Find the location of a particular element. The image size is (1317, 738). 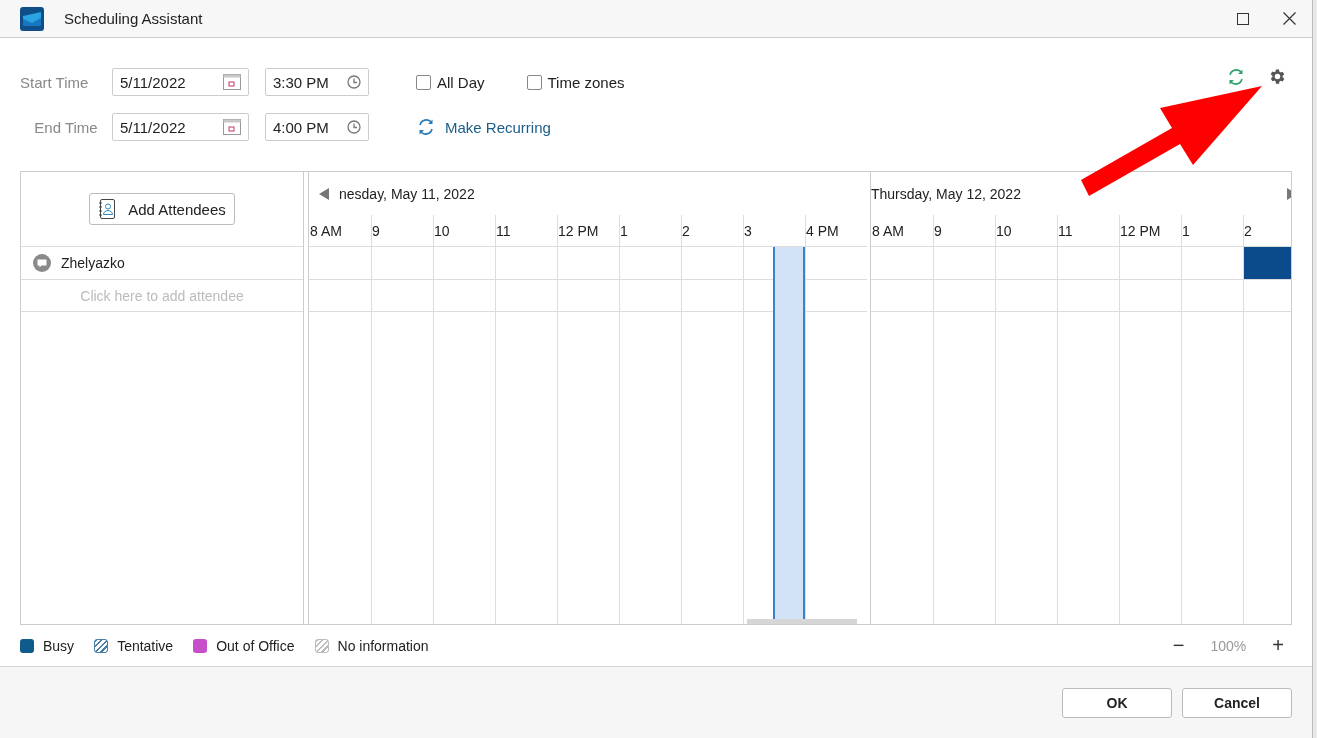

window-title: Scheduling Assistant is located at coordinates (134, 18).